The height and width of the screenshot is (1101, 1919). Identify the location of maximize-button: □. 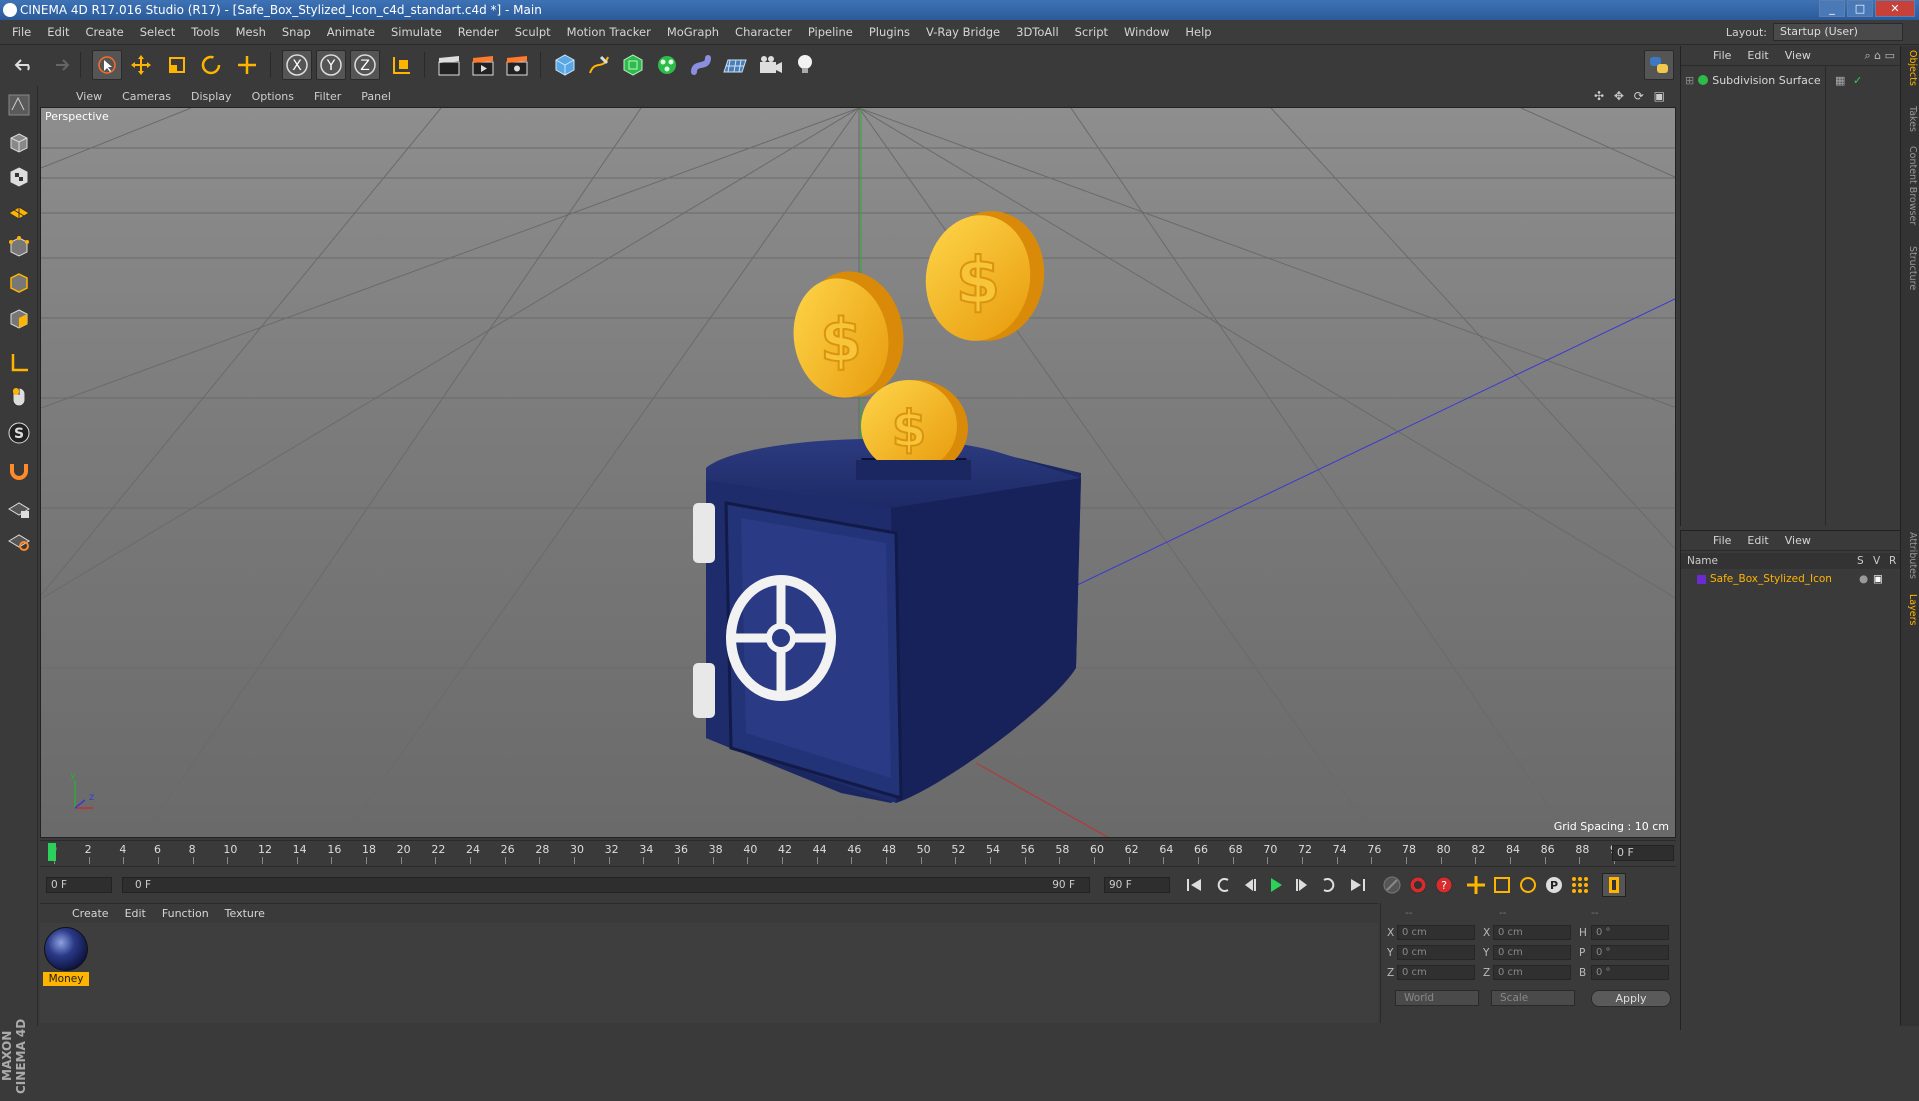
(1860, 8).